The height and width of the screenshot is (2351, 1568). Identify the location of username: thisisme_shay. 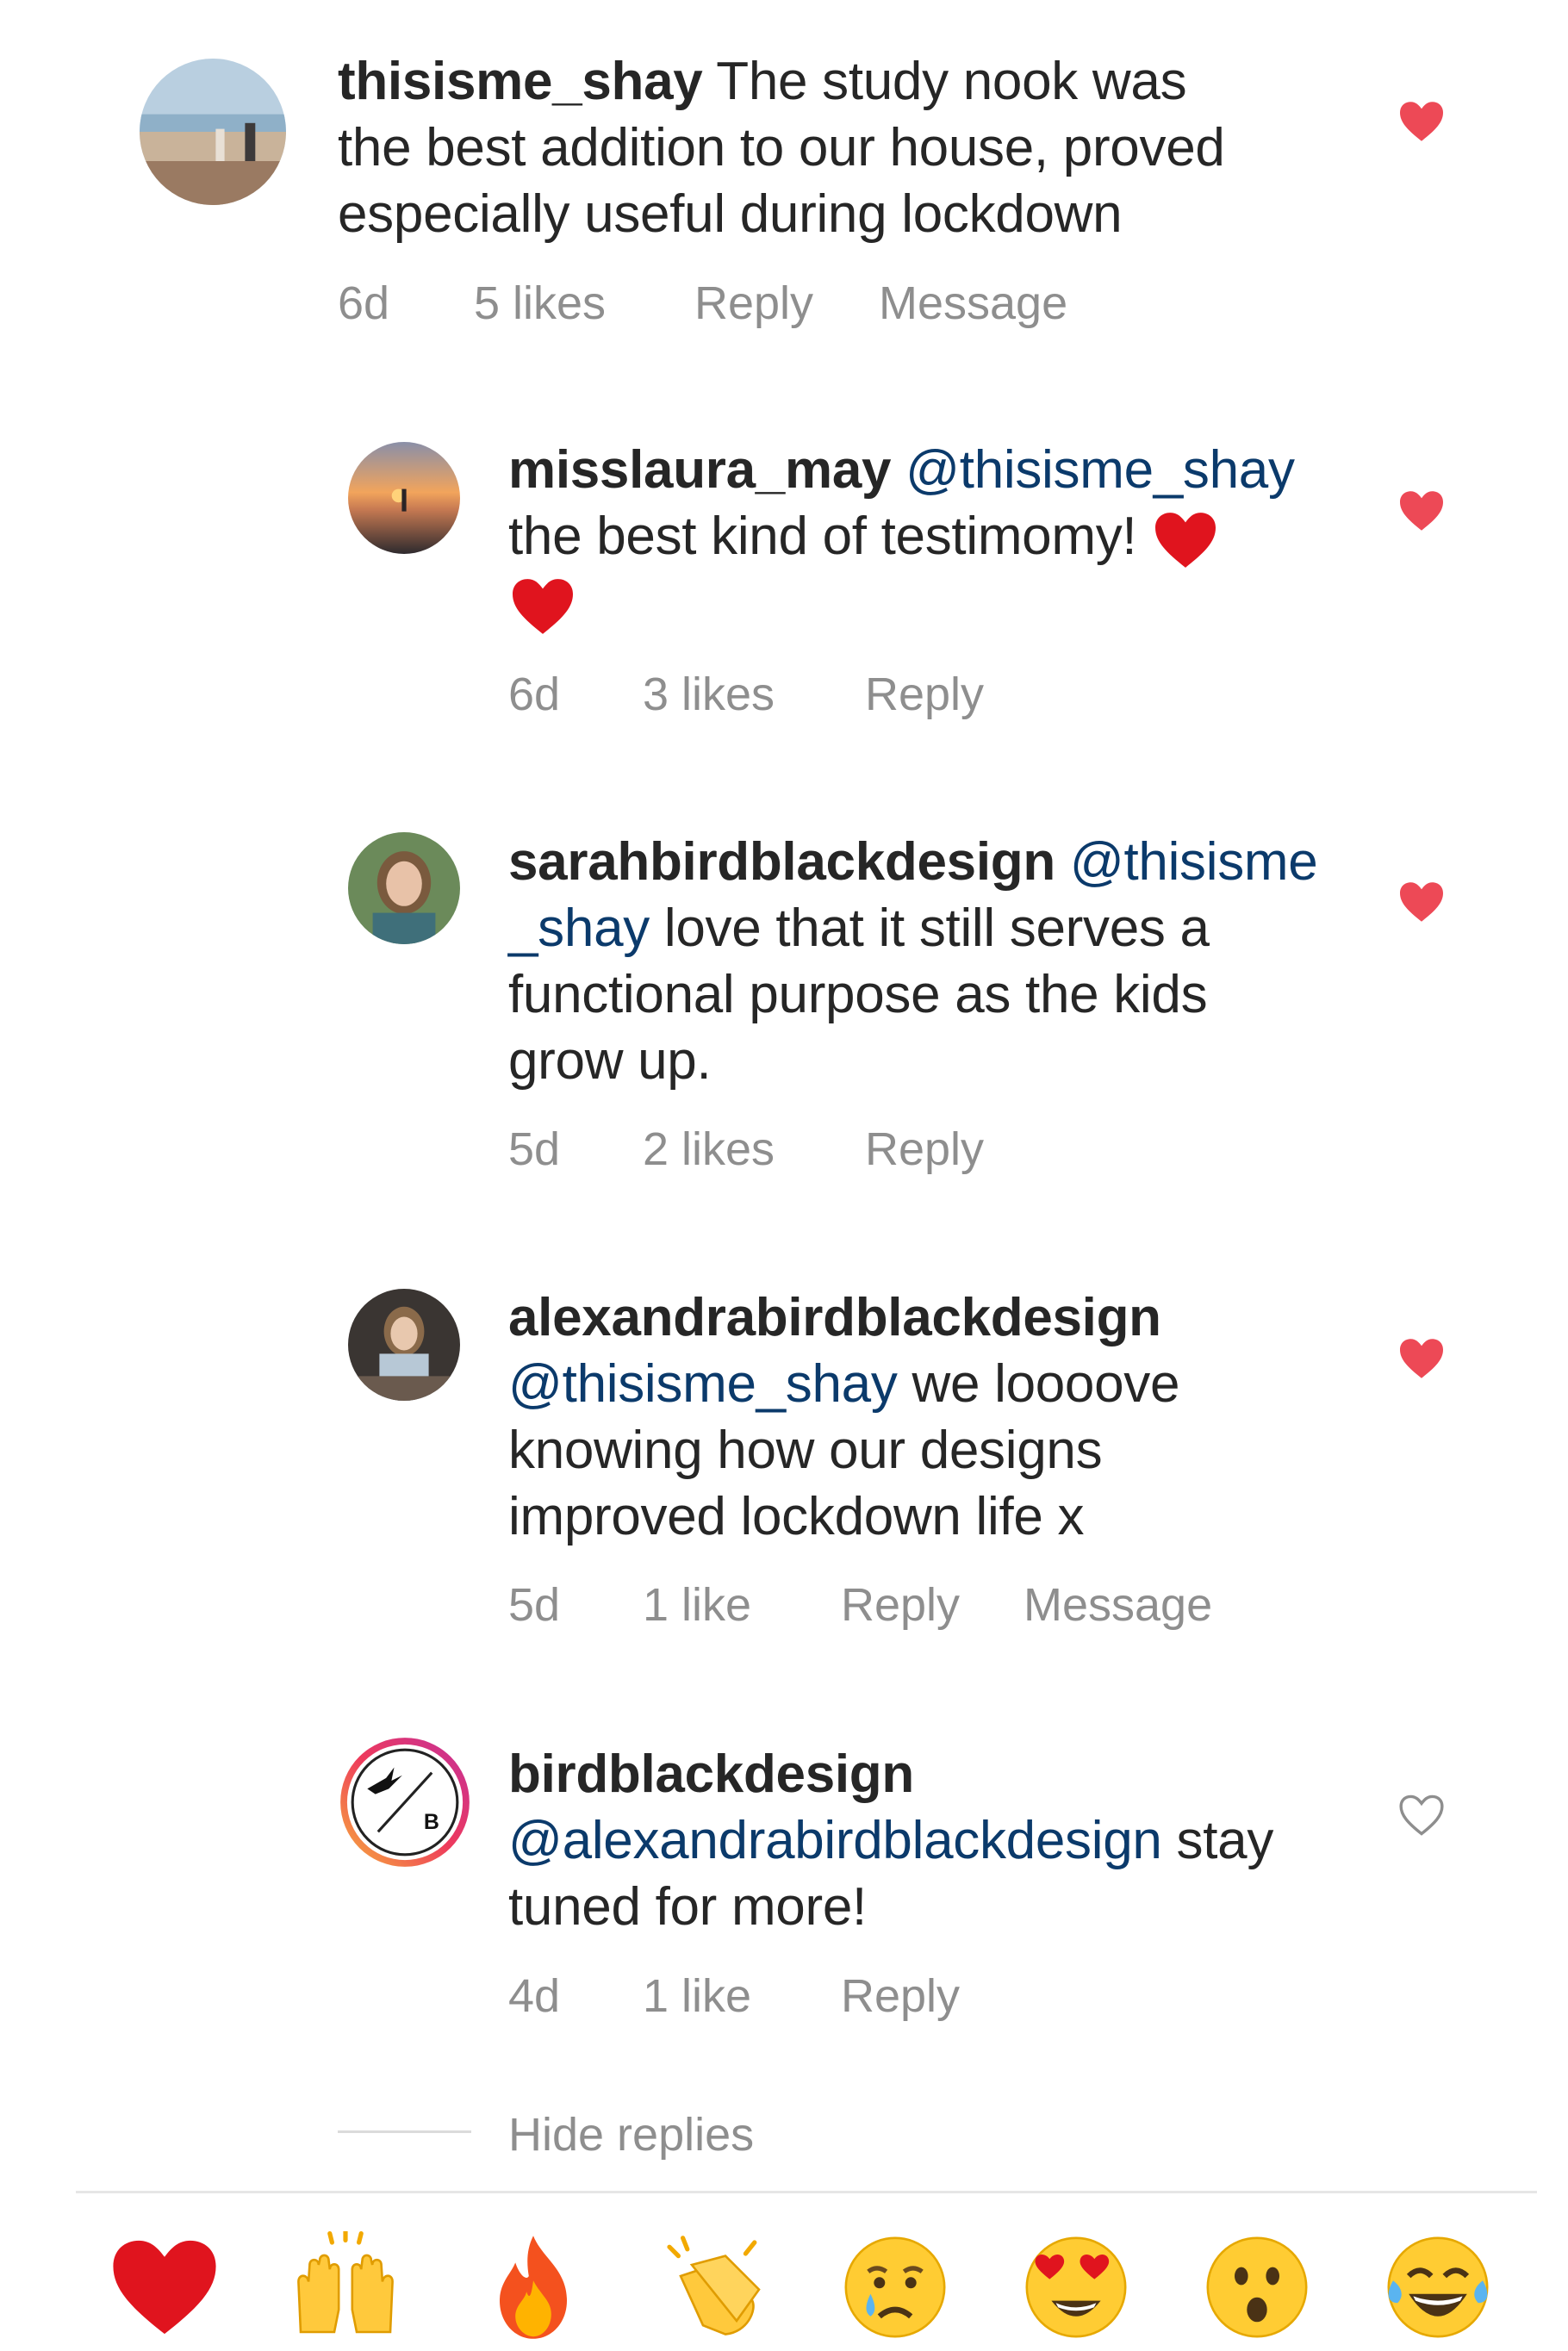
(521, 81).